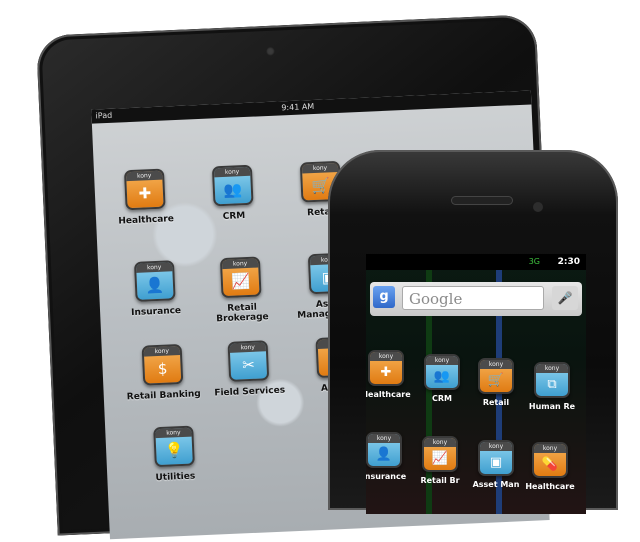  I want to click on app-insurance: kony 👤 Insurance, so click(155, 288).